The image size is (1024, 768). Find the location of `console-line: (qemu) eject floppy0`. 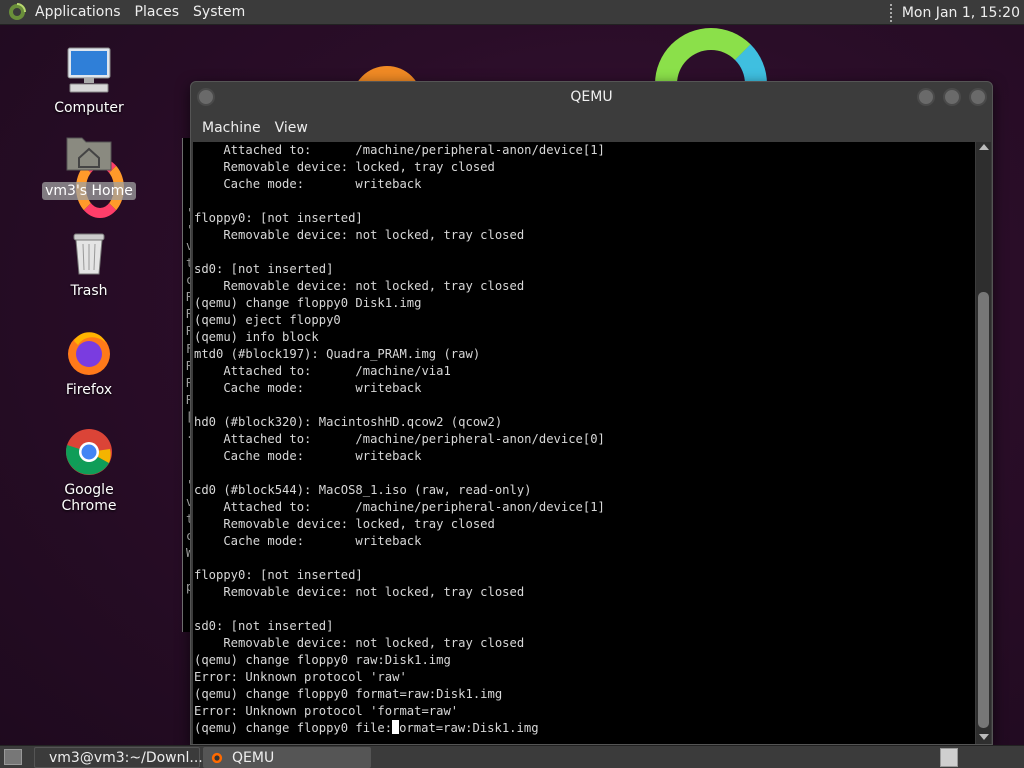

console-line: (qemu) eject floppy0 is located at coordinates (267, 320).